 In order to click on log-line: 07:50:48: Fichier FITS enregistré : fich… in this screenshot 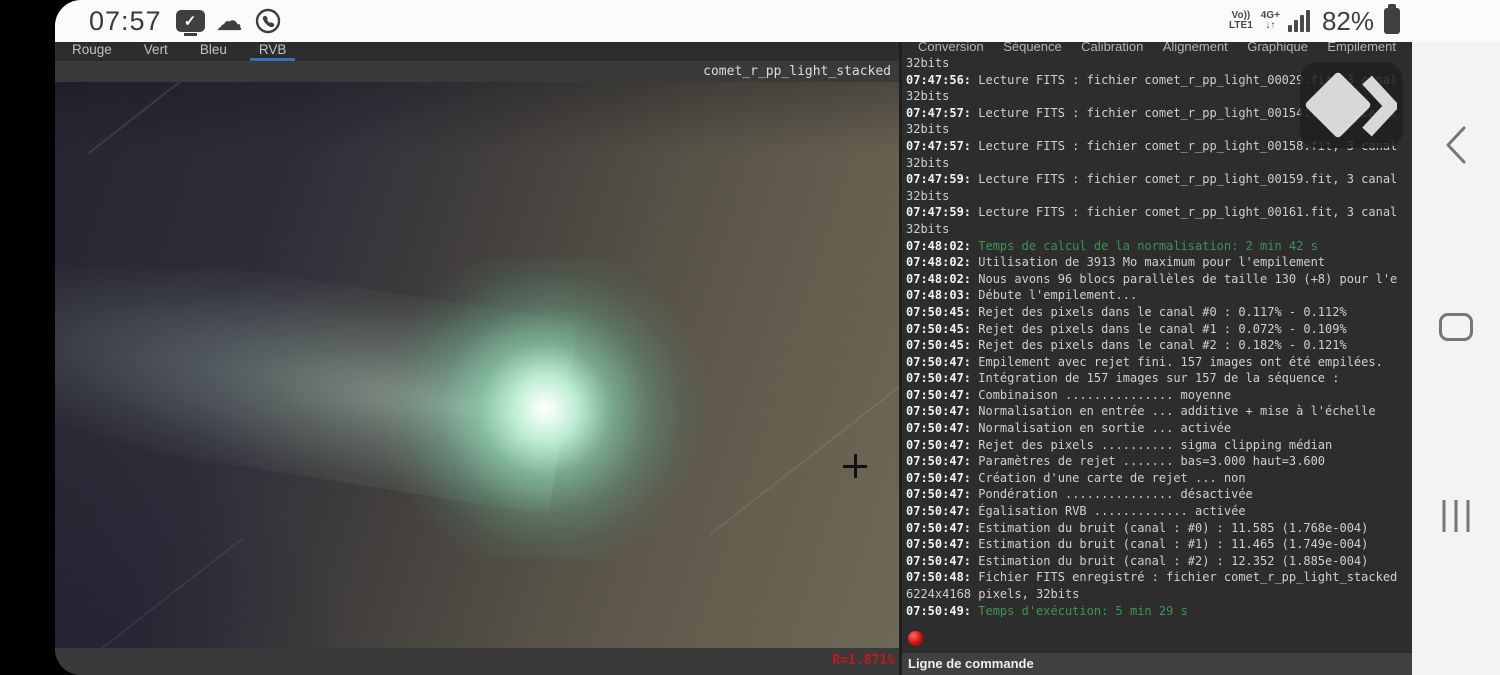, I will do `click(1152, 577)`.